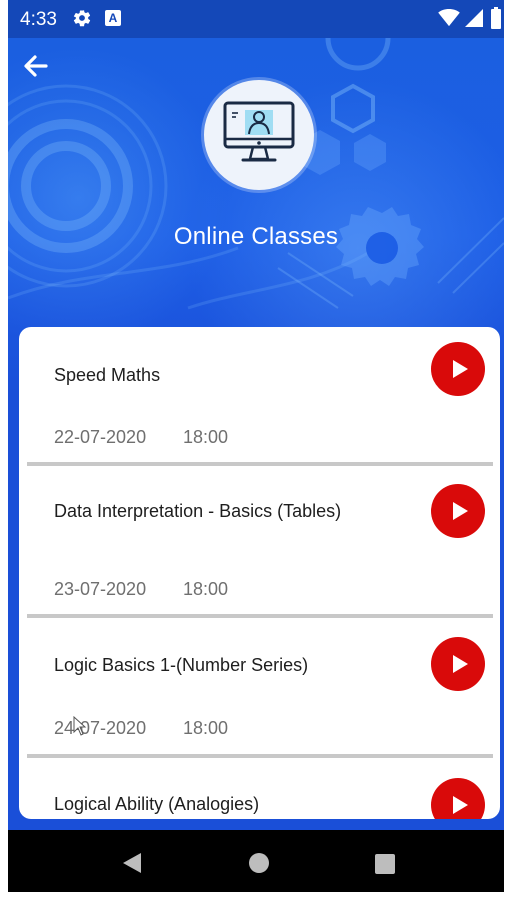 This screenshot has width=512, height=900. I want to click on home-circle-icon, so click(259, 863).